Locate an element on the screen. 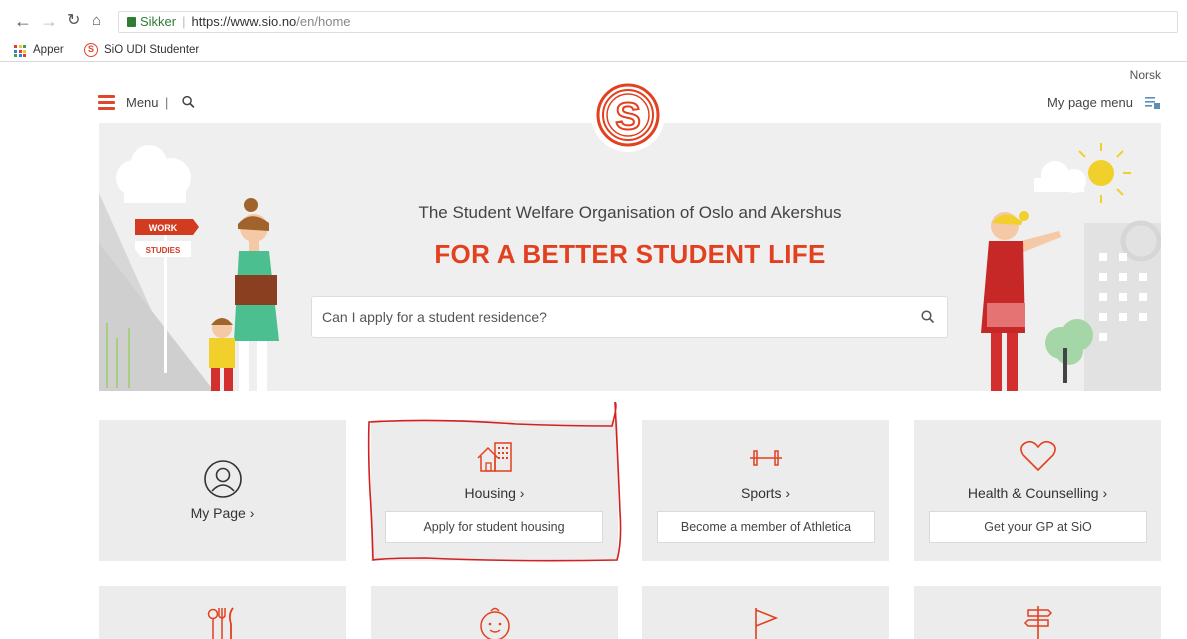 Image resolution: width=1187 pixels, height=639 pixels. my-page-menu-icon is located at coordinates (1153, 103).